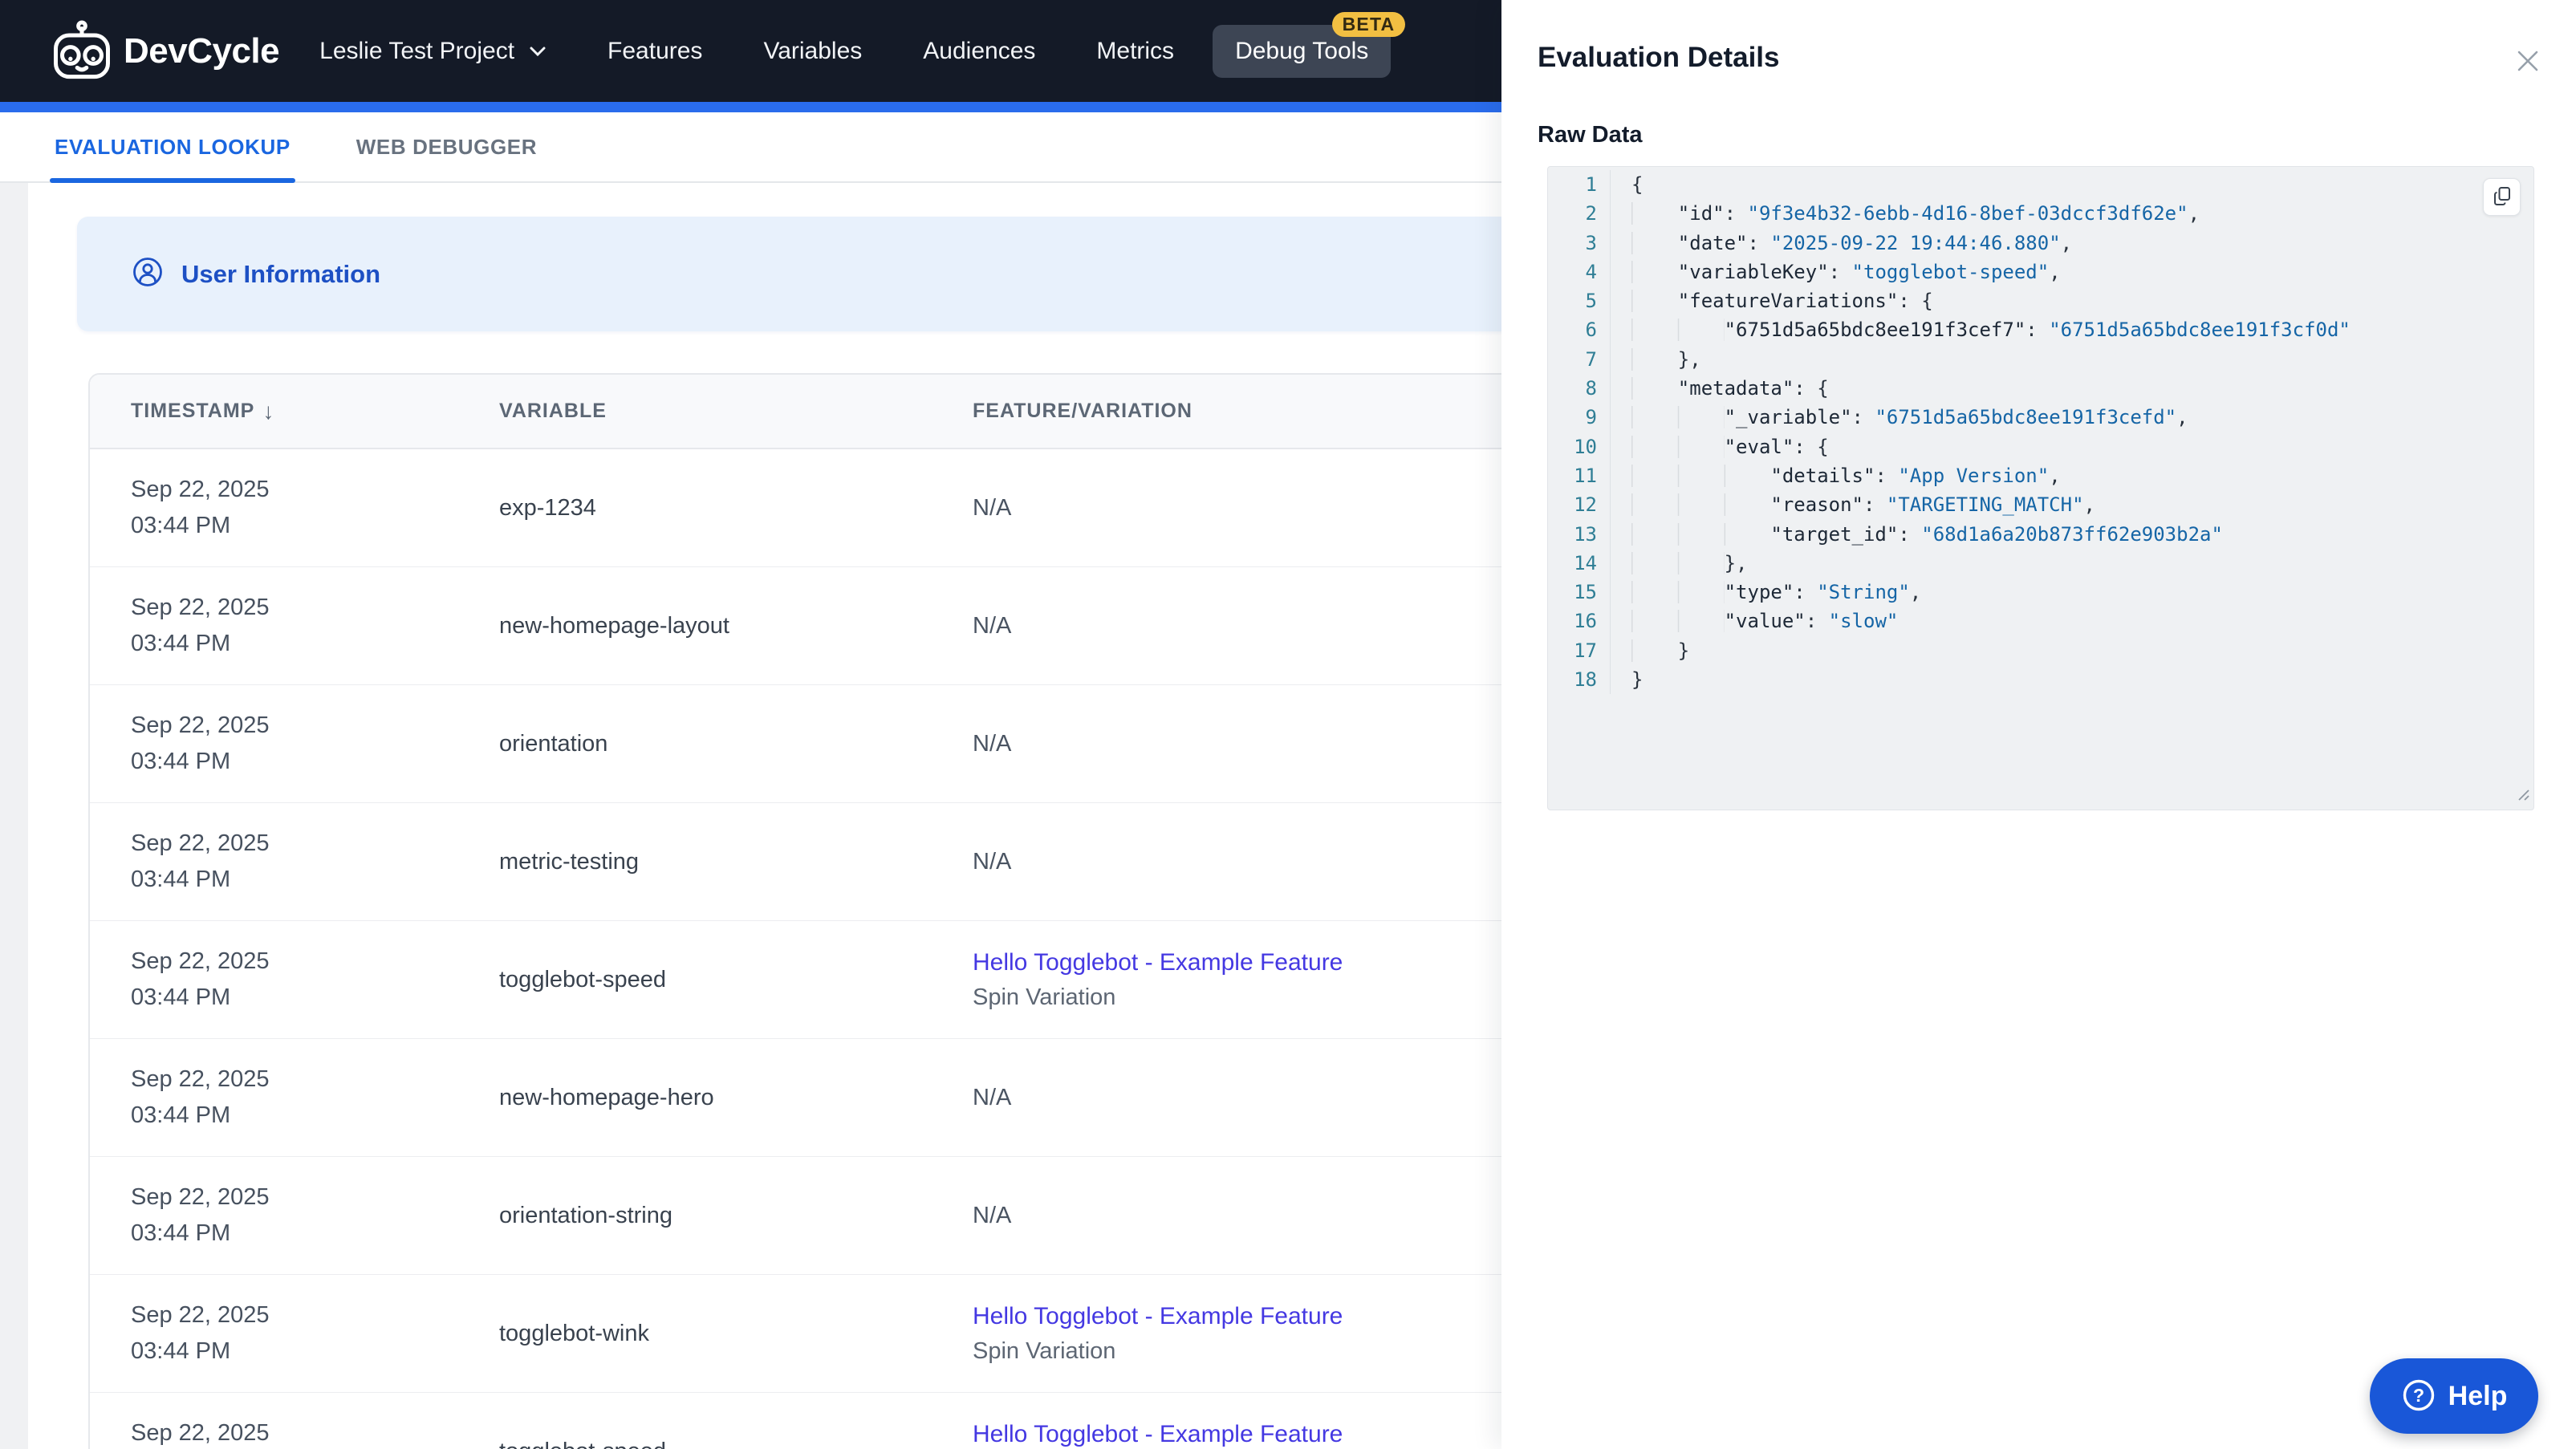  I want to click on nav-item-features: Features, so click(655, 51).